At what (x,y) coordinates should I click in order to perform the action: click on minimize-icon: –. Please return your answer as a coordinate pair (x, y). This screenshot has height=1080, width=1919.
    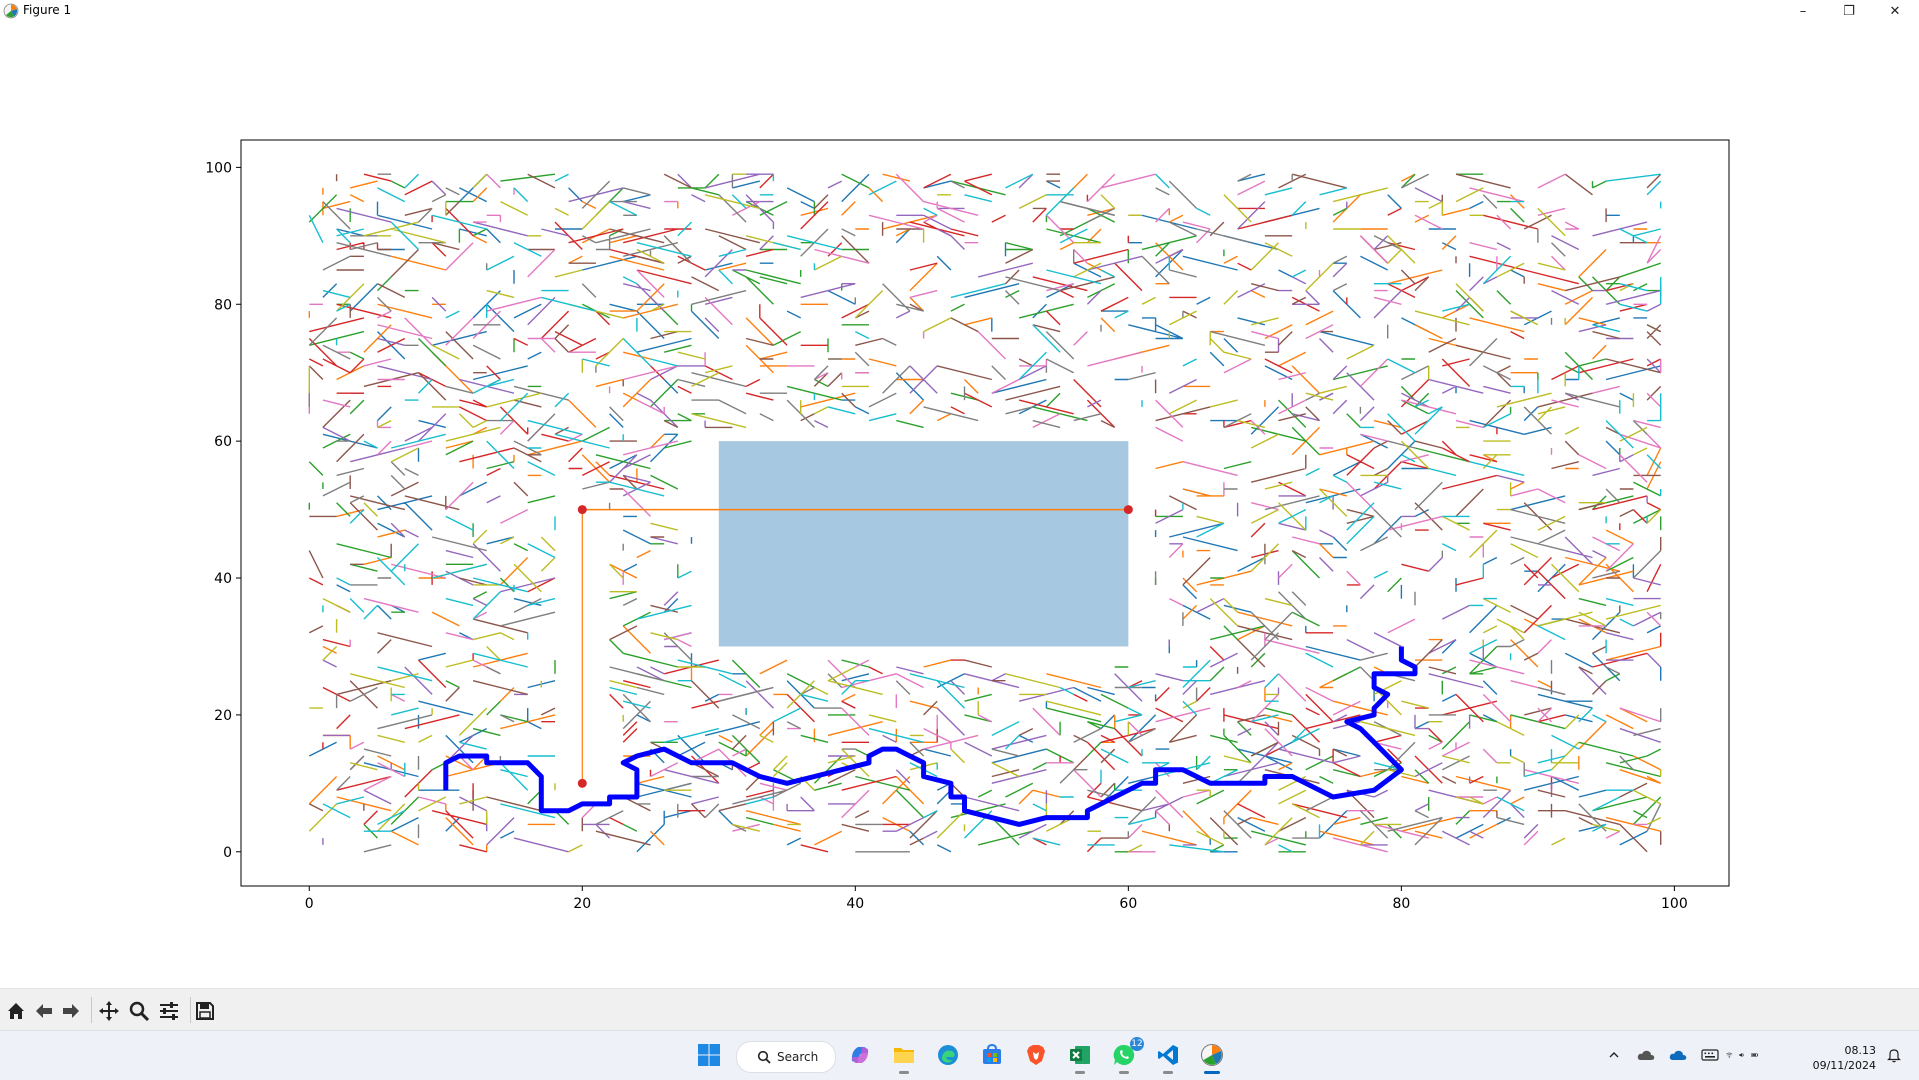
    Looking at the image, I should click on (1803, 11).